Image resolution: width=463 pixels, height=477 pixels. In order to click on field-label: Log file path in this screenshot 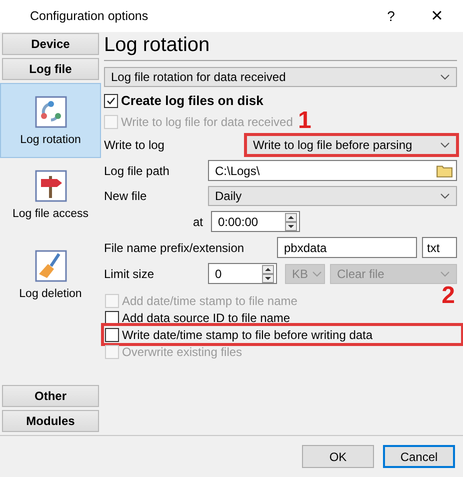, I will do `click(137, 171)`.